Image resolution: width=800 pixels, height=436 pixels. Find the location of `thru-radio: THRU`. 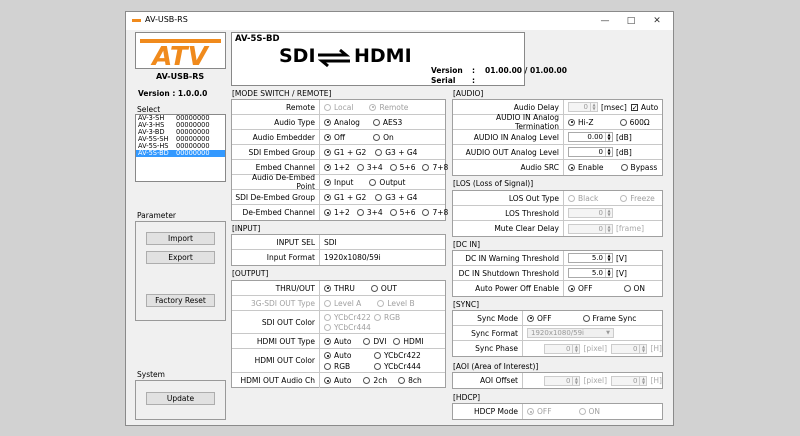

thru-radio: THRU is located at coordinates (339, 288).